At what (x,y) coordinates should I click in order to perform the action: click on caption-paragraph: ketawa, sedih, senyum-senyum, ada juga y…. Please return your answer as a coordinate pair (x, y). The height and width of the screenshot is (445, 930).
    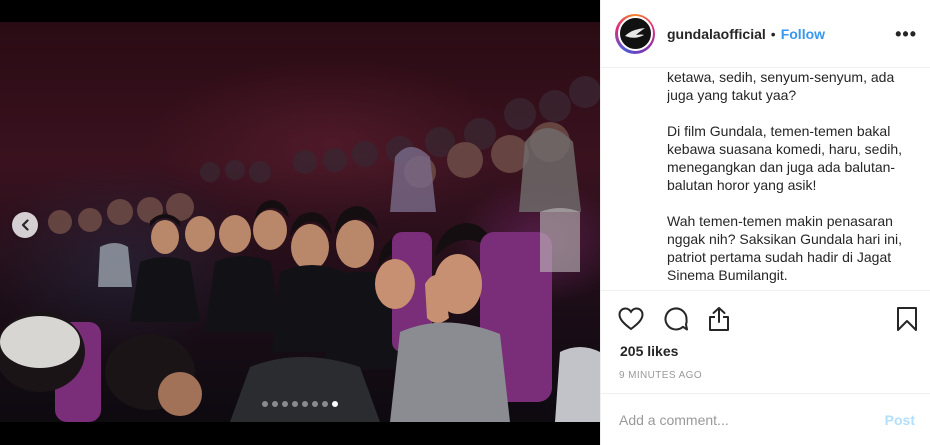
    Looking at the image, I should click on (781, 86).